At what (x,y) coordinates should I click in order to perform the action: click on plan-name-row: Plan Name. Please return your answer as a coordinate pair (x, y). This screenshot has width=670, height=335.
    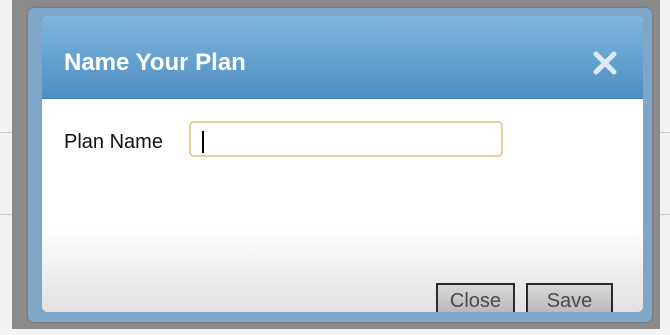
    Looking at the image, I should click on (342, 140).